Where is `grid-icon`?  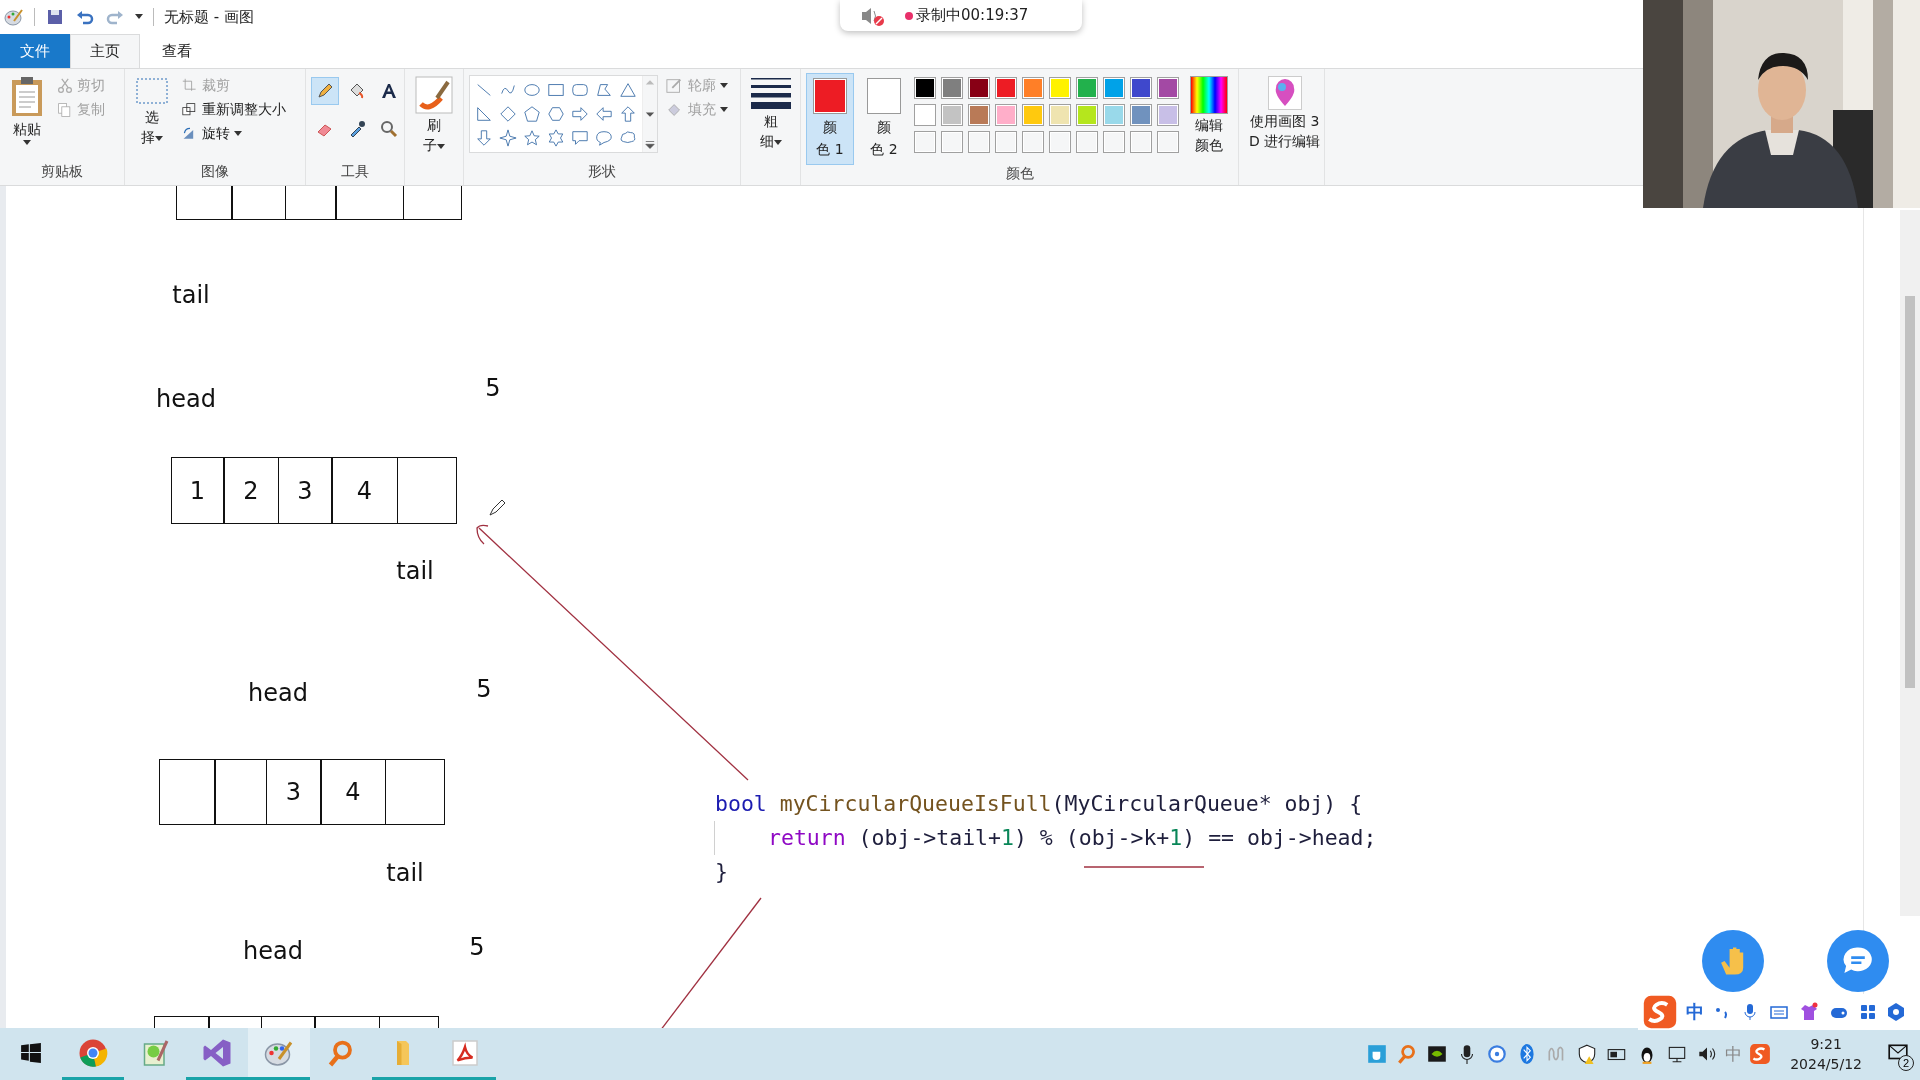 grid-icon is located at coordinates (1868, 1012).